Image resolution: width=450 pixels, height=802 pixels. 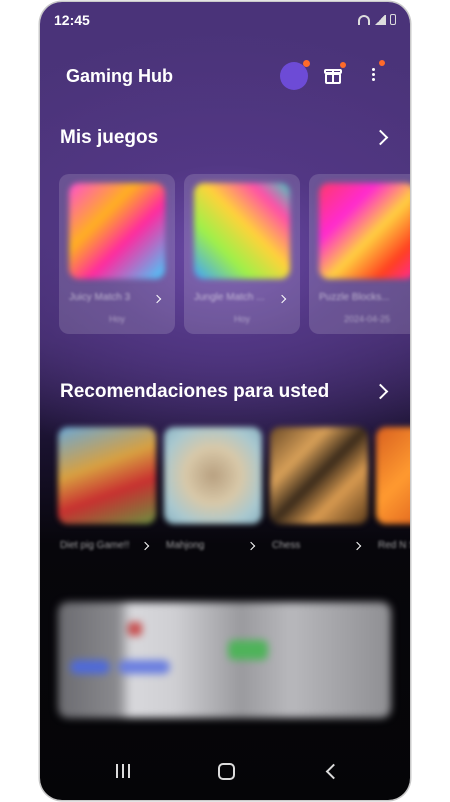 I want to click on recommendations-title: Recomendaciones para usted, so click(x=195, y=391).